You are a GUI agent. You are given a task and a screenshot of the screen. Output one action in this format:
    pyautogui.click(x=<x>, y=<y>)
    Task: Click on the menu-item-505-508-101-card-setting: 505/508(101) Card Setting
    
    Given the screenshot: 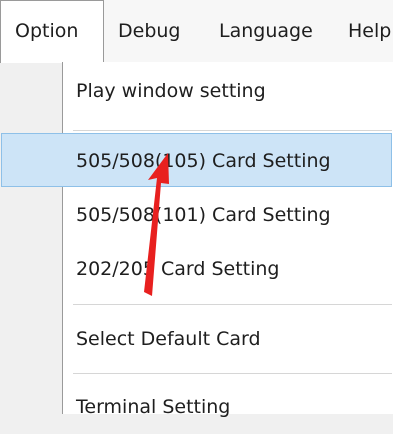 What is the action you would take?
    pyautogui.click(x=227, y=215)
    